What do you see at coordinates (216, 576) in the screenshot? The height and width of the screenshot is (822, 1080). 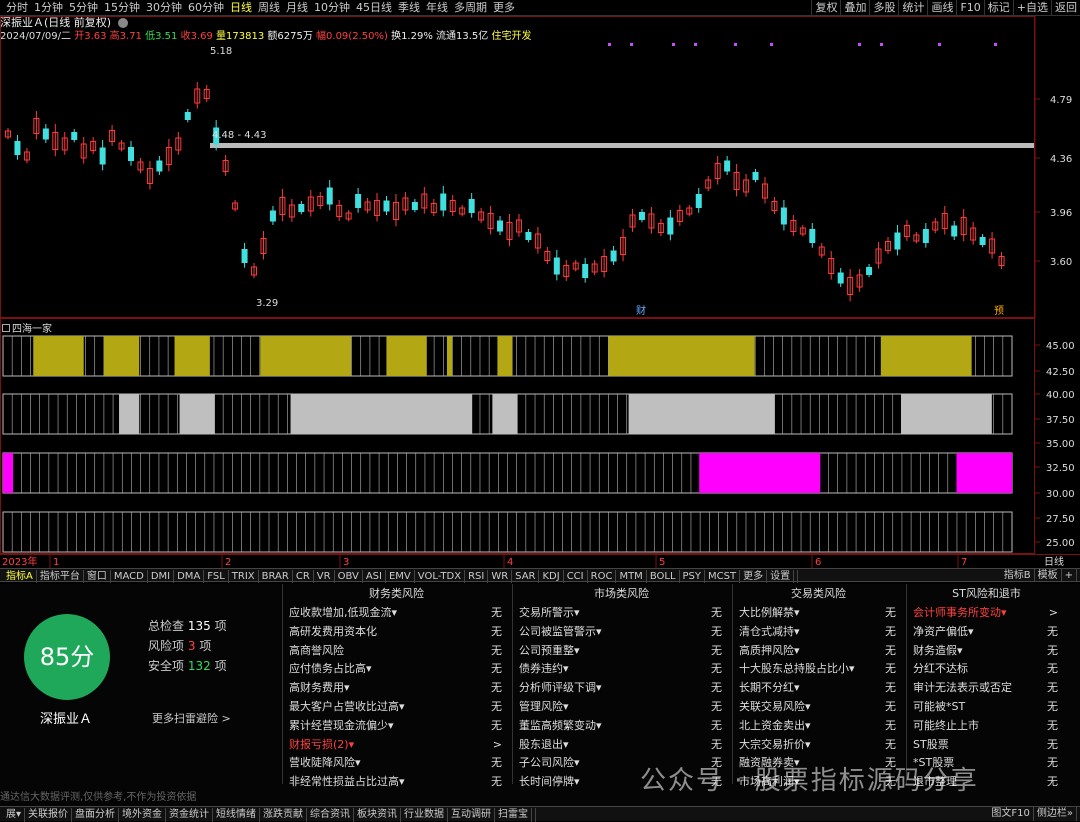 I see `indicator-tab-6: FSL` at bounding box center [216, 576].